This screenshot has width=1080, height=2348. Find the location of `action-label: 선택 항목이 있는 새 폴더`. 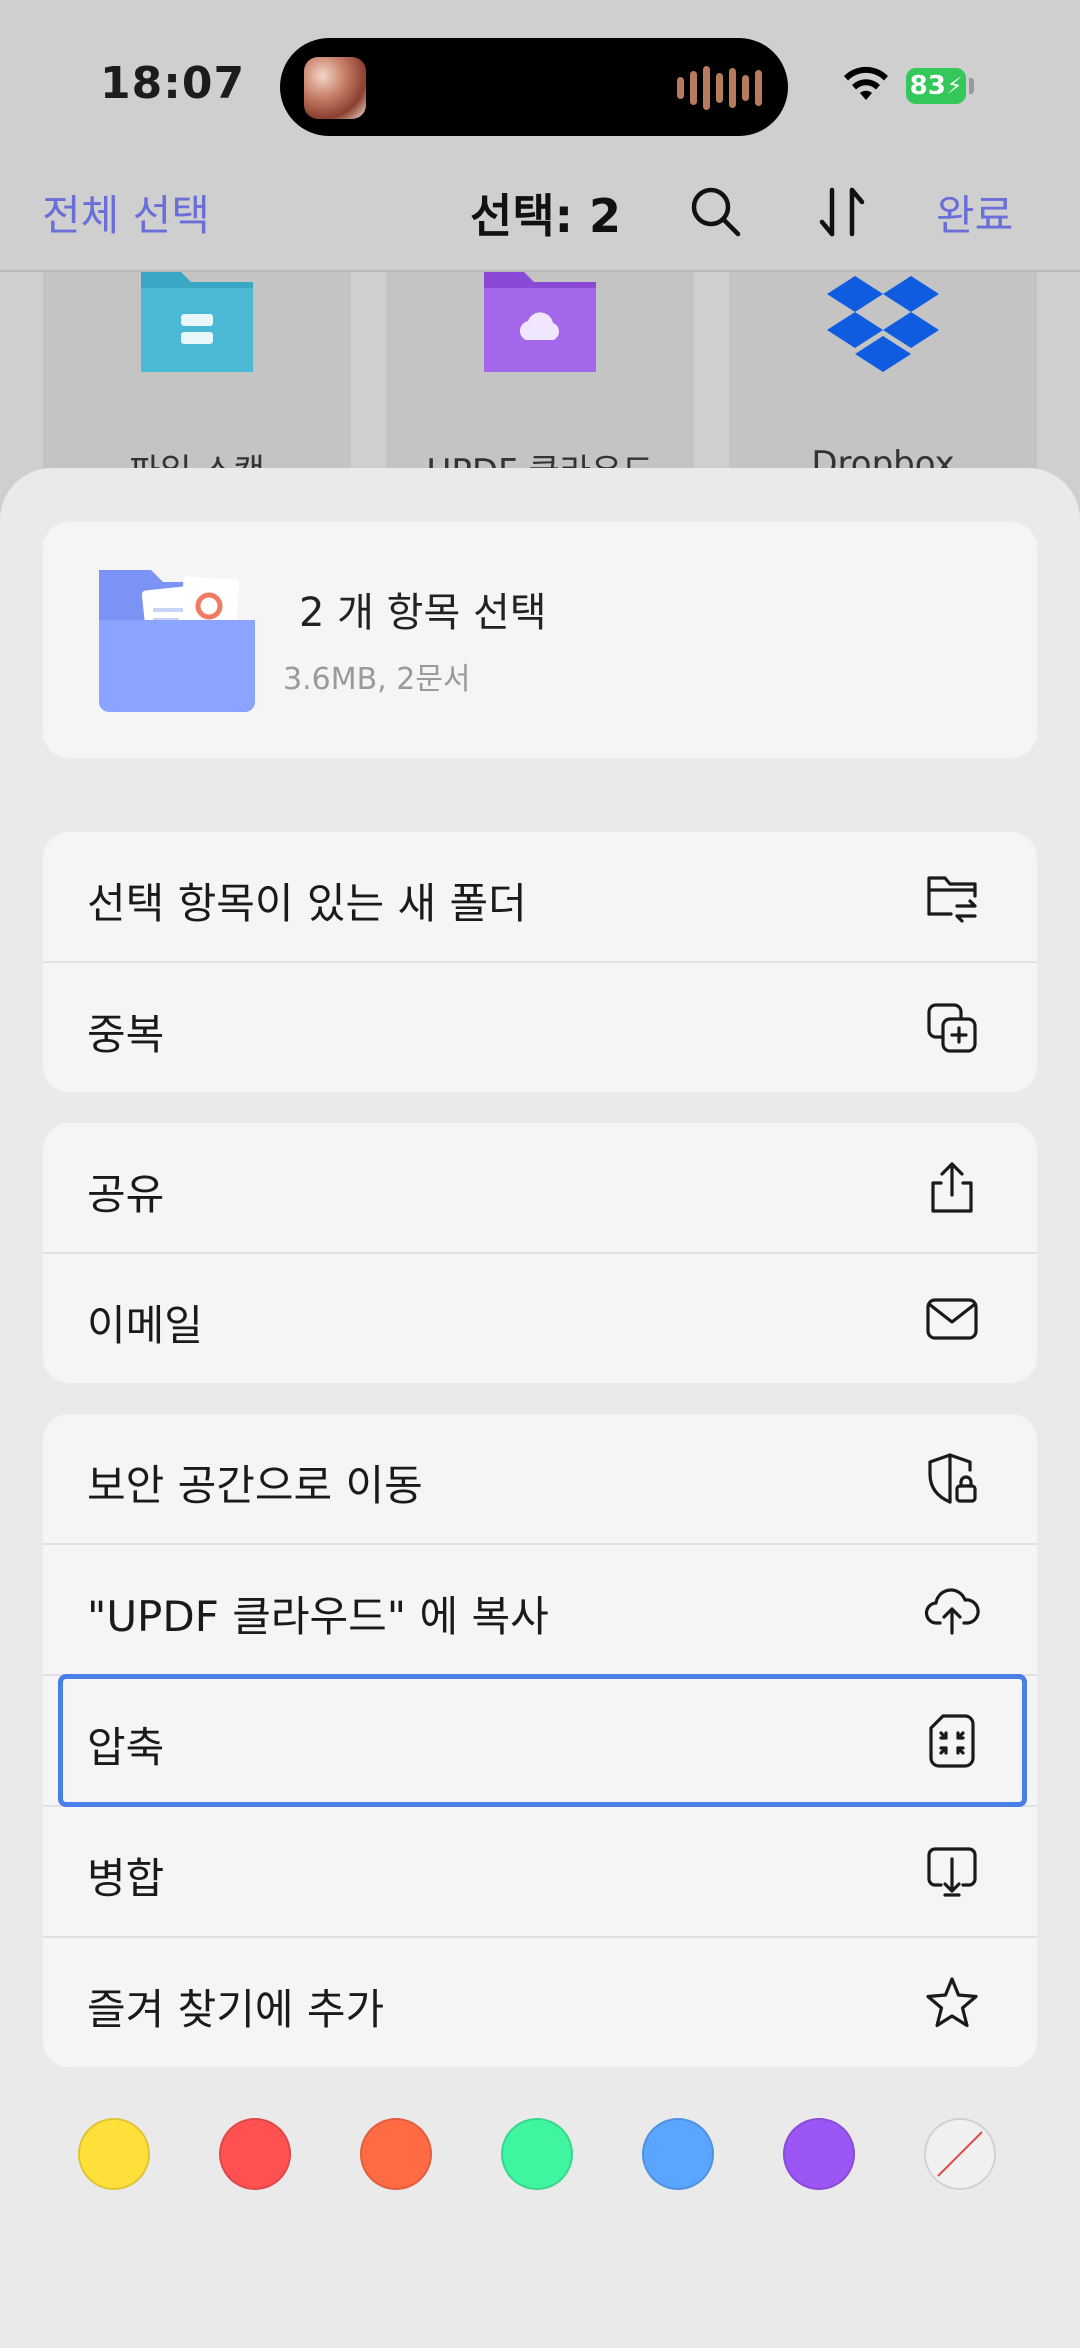

action-label: 선택 항목이 있는 새 폴더 is located at coordinates (307, 903).